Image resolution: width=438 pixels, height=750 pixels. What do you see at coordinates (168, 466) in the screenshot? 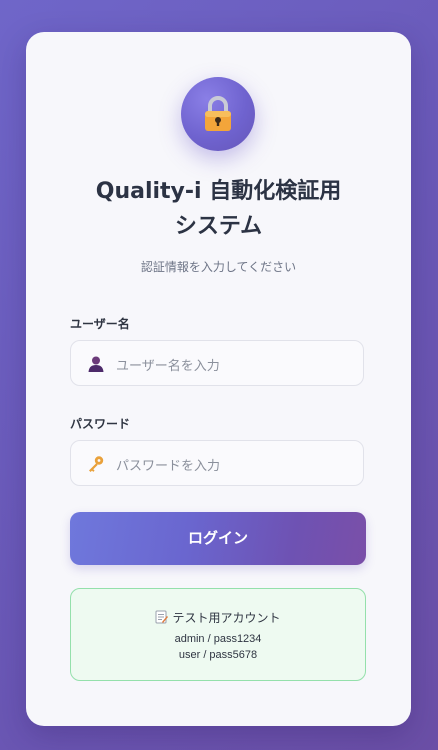
I see `password-placeholder: パスワードを入力` at bounding box center [168, 466].